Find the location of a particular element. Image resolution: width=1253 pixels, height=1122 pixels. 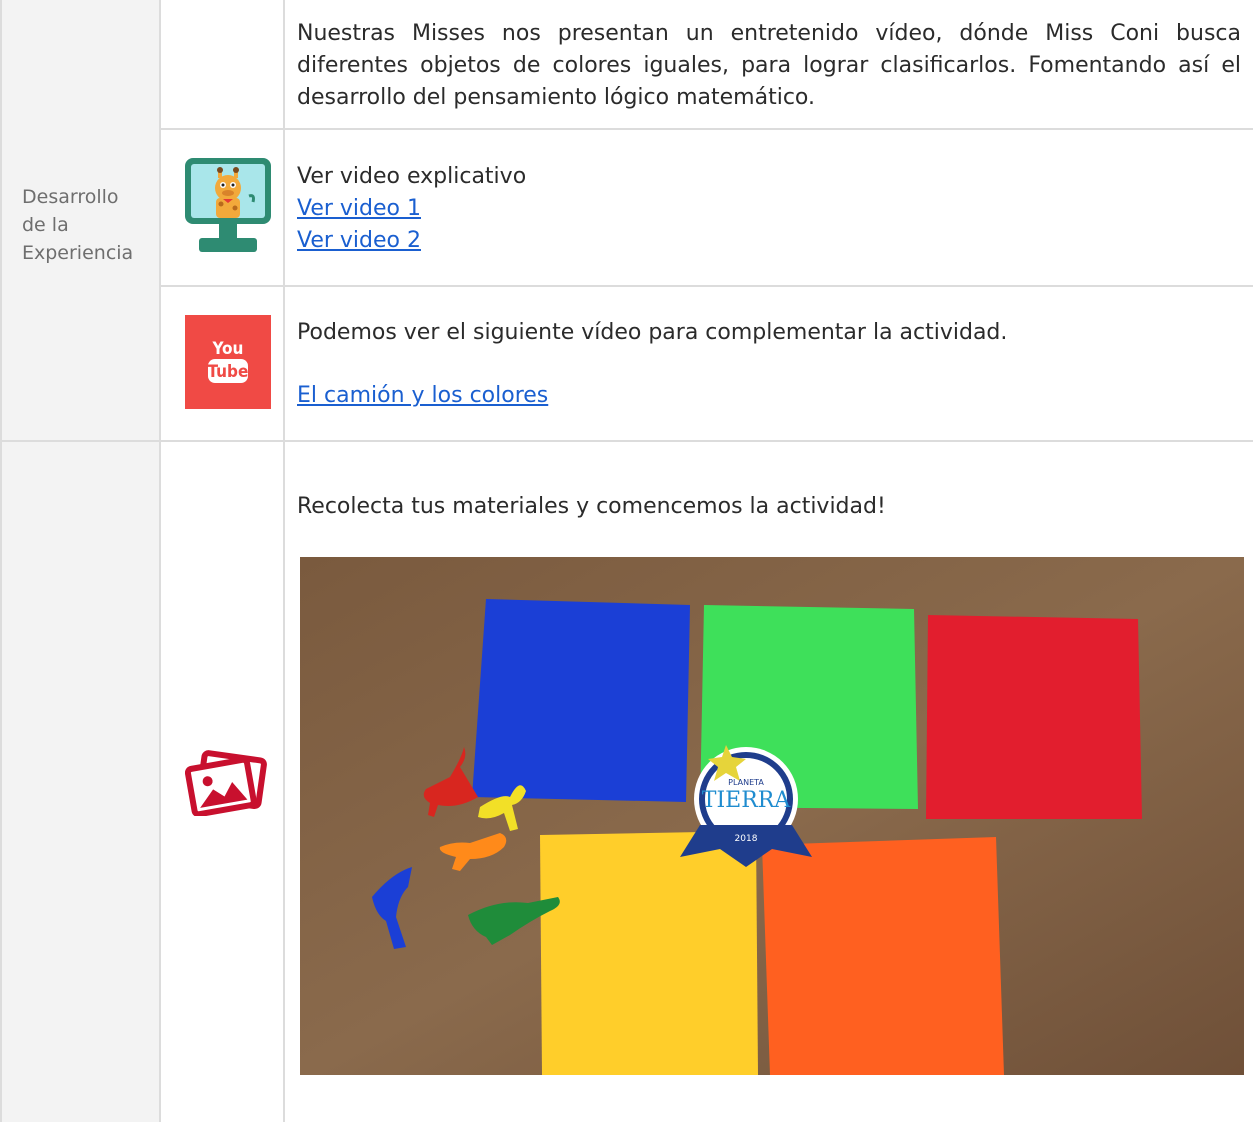

youtube-link: El camión y los colores is located at coordinates (422, 396).